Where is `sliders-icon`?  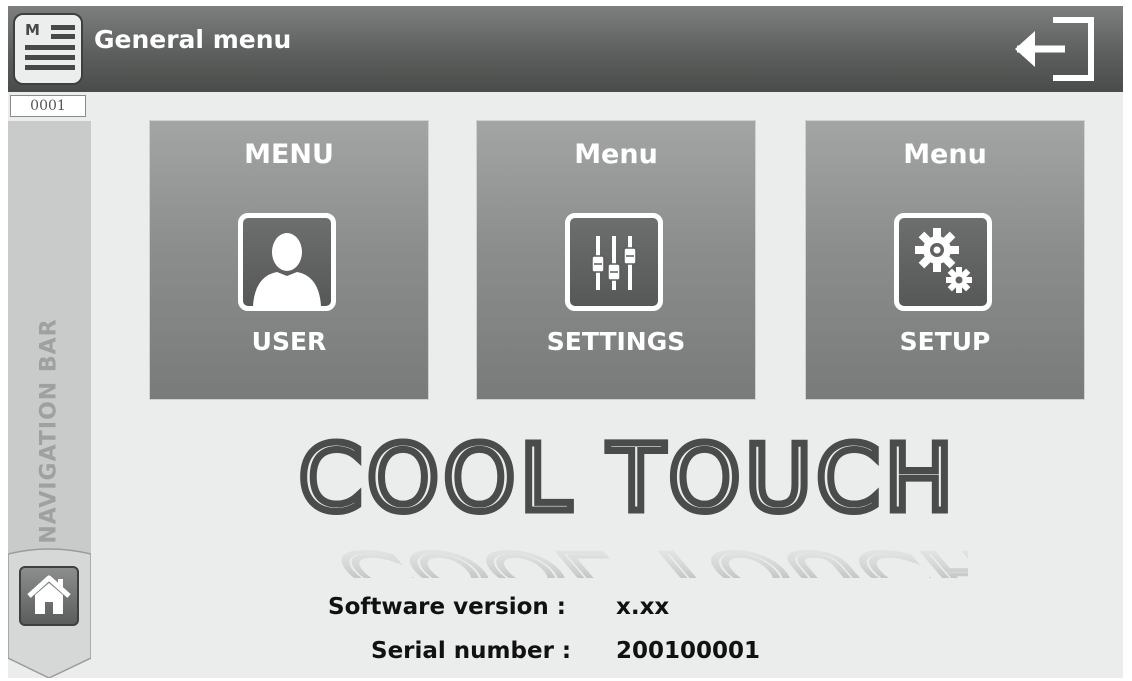
sliders-icon is located at coordinates (614, 263).